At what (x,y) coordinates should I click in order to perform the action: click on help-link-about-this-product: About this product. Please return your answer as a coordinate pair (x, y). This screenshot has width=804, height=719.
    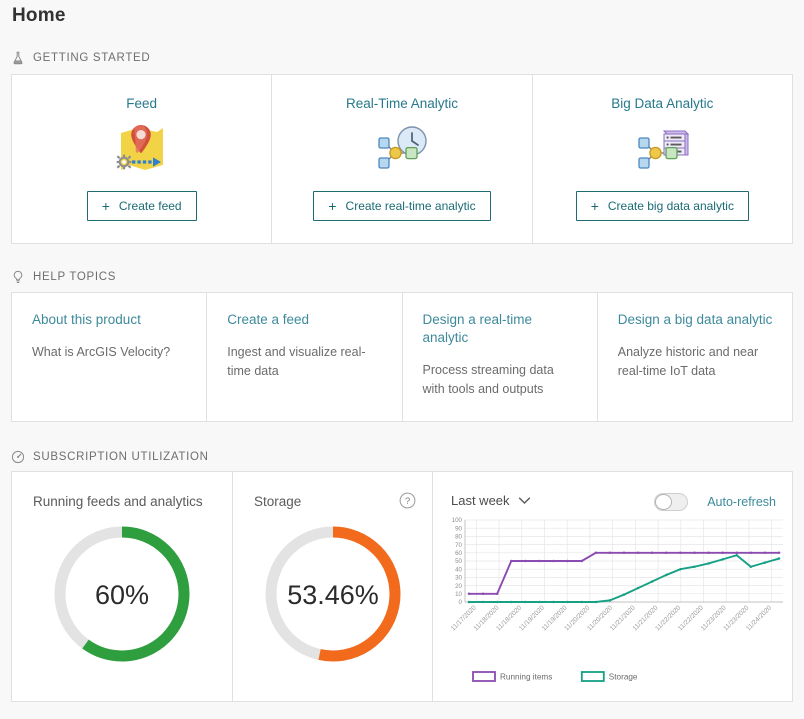
    Looking at the image, I should click on (110, 320).